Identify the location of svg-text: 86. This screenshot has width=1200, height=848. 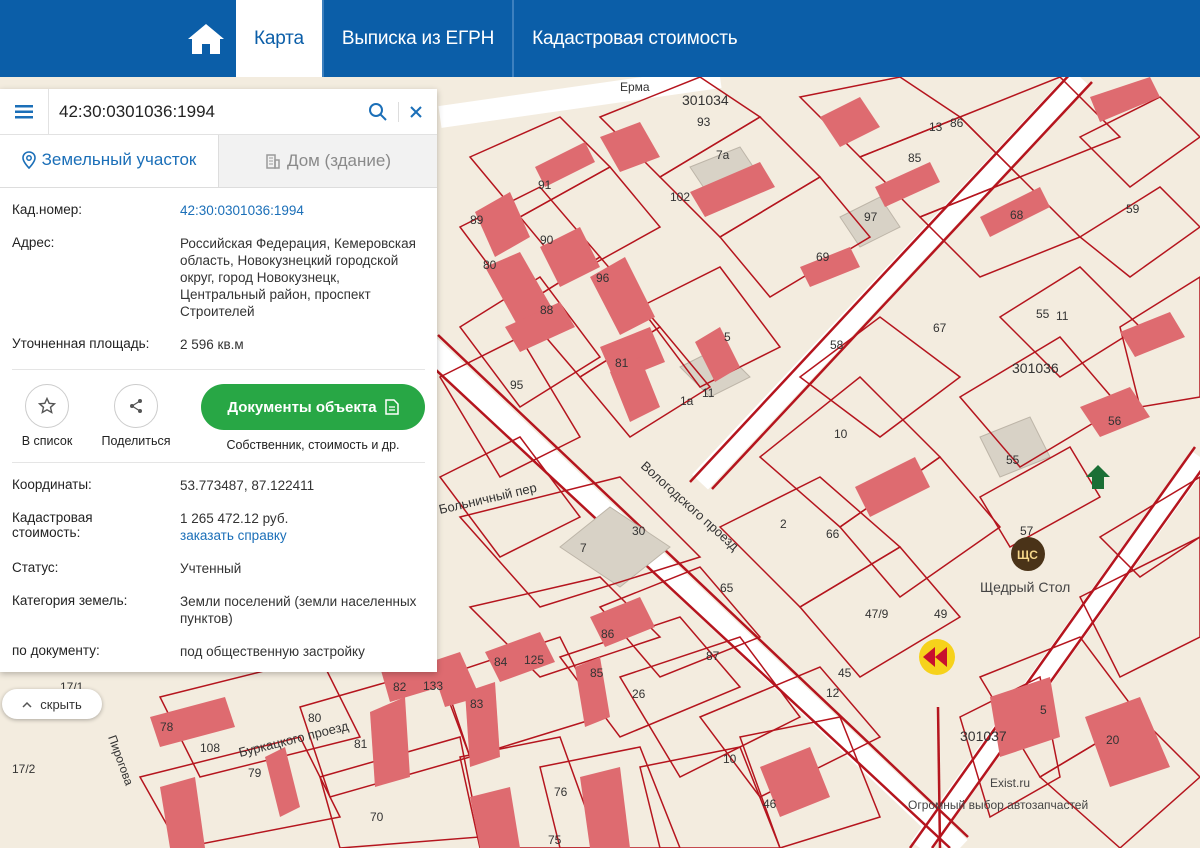
(957, 123).